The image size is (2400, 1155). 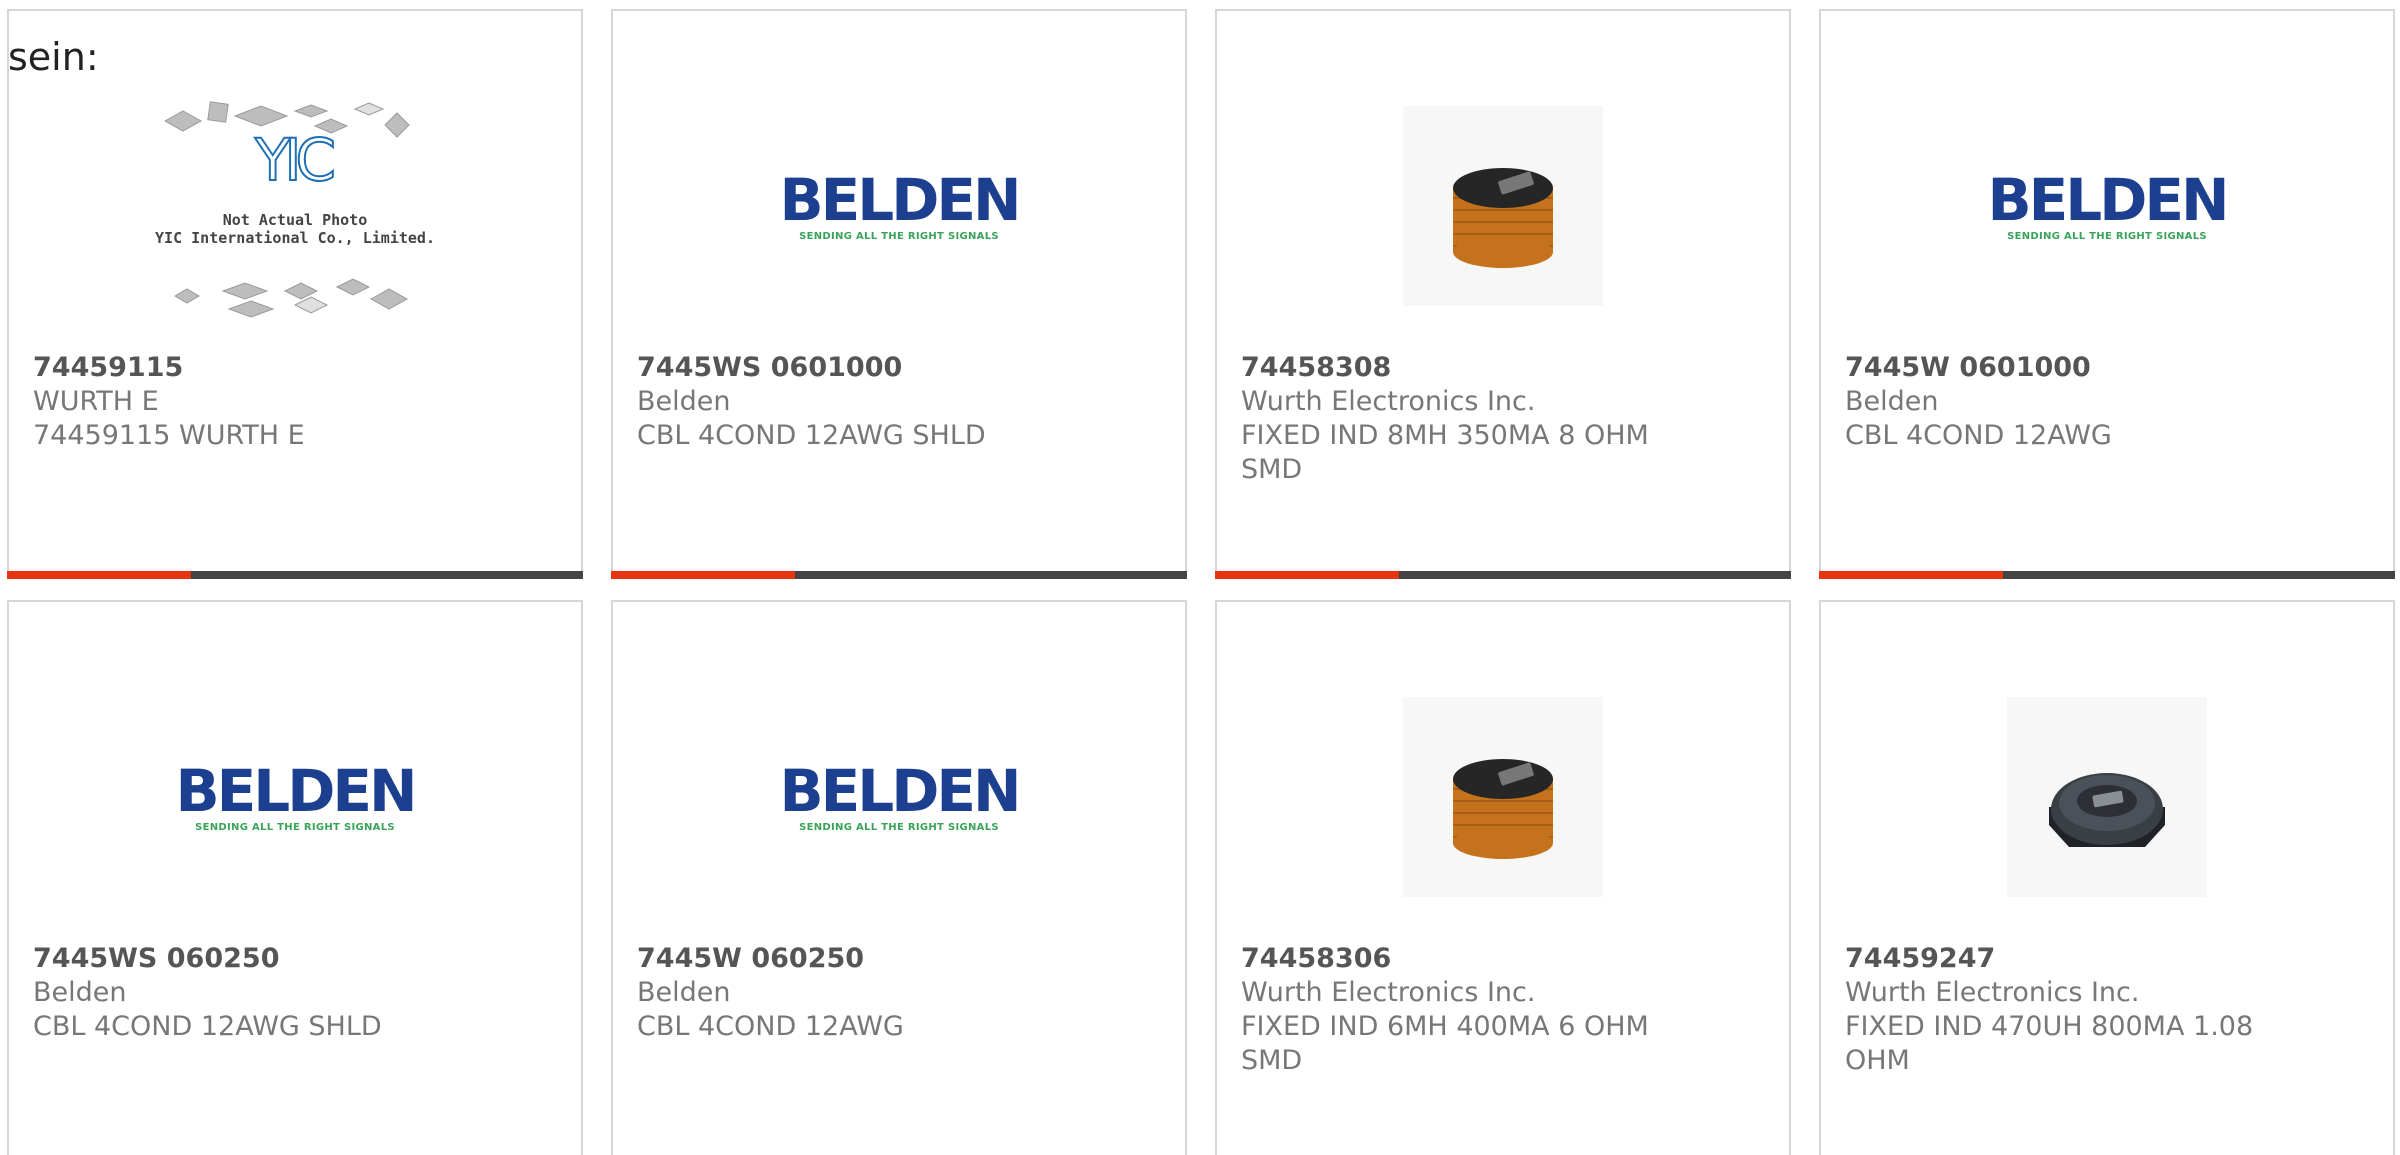 I want to click on description: FIXED IND 470UH 800MA 1.08 OHM, so click(x=2049, y=1043).